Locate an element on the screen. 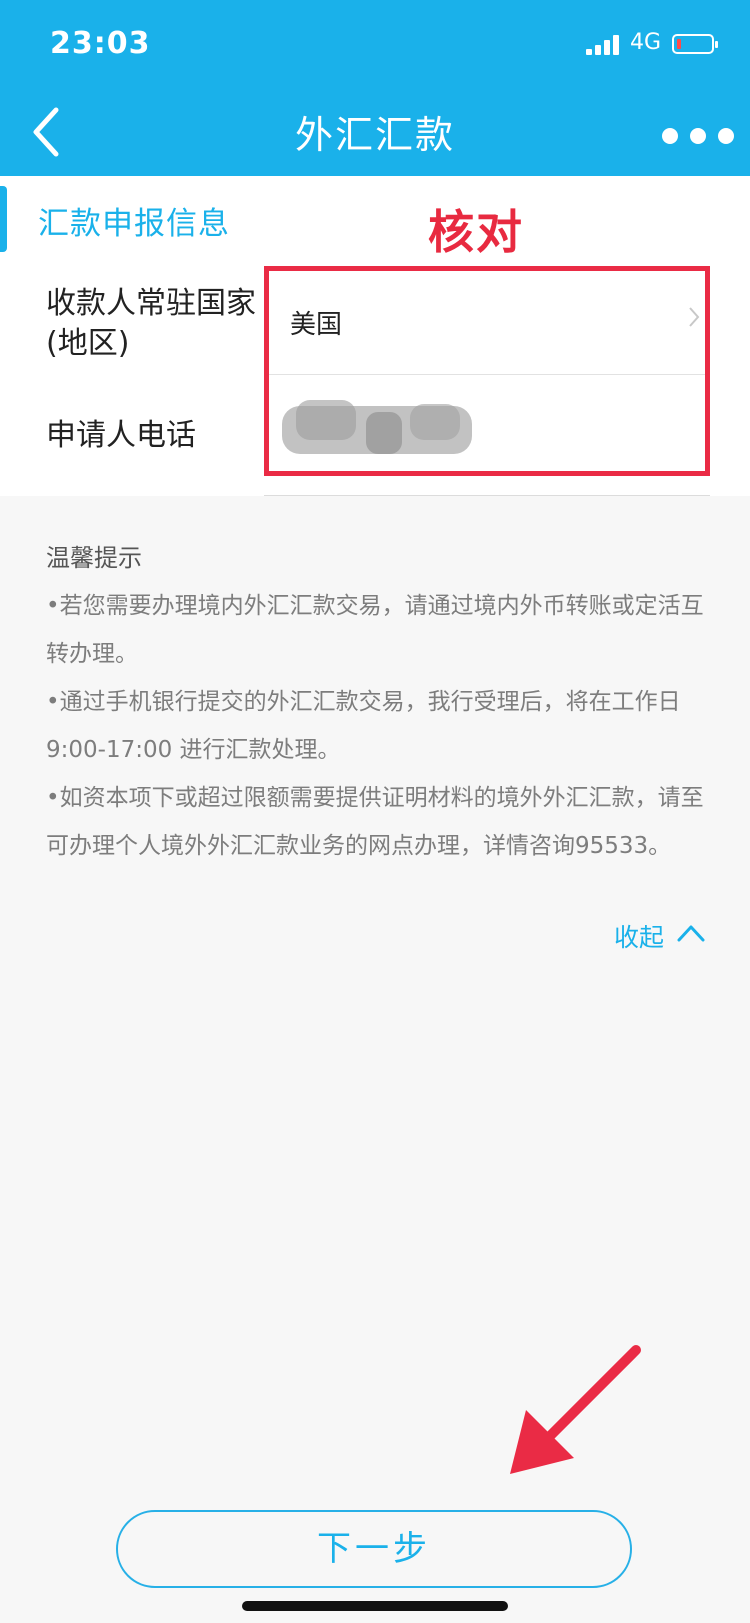 Image resolution: width=750 pixels, height=1623 pixels. battery-icon is located at coordinates (695, 44).